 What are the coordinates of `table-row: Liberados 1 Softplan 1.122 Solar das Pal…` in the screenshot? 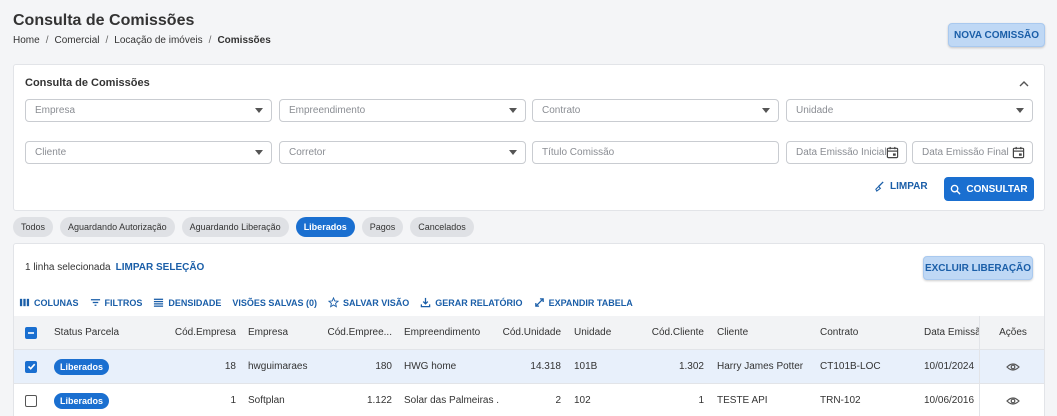 It's located at (529, 400).